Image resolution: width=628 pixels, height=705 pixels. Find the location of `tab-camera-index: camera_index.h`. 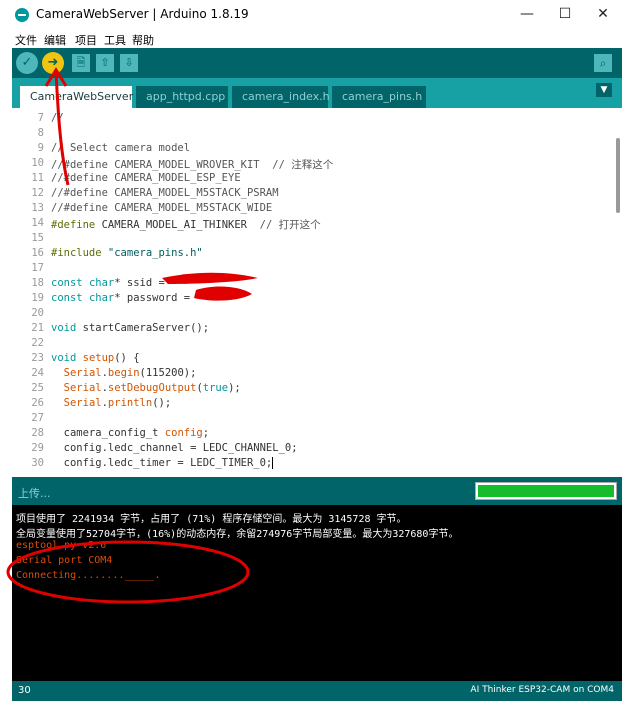

tab-camera-index: camera_index.h is located at coordinates (281, 97).